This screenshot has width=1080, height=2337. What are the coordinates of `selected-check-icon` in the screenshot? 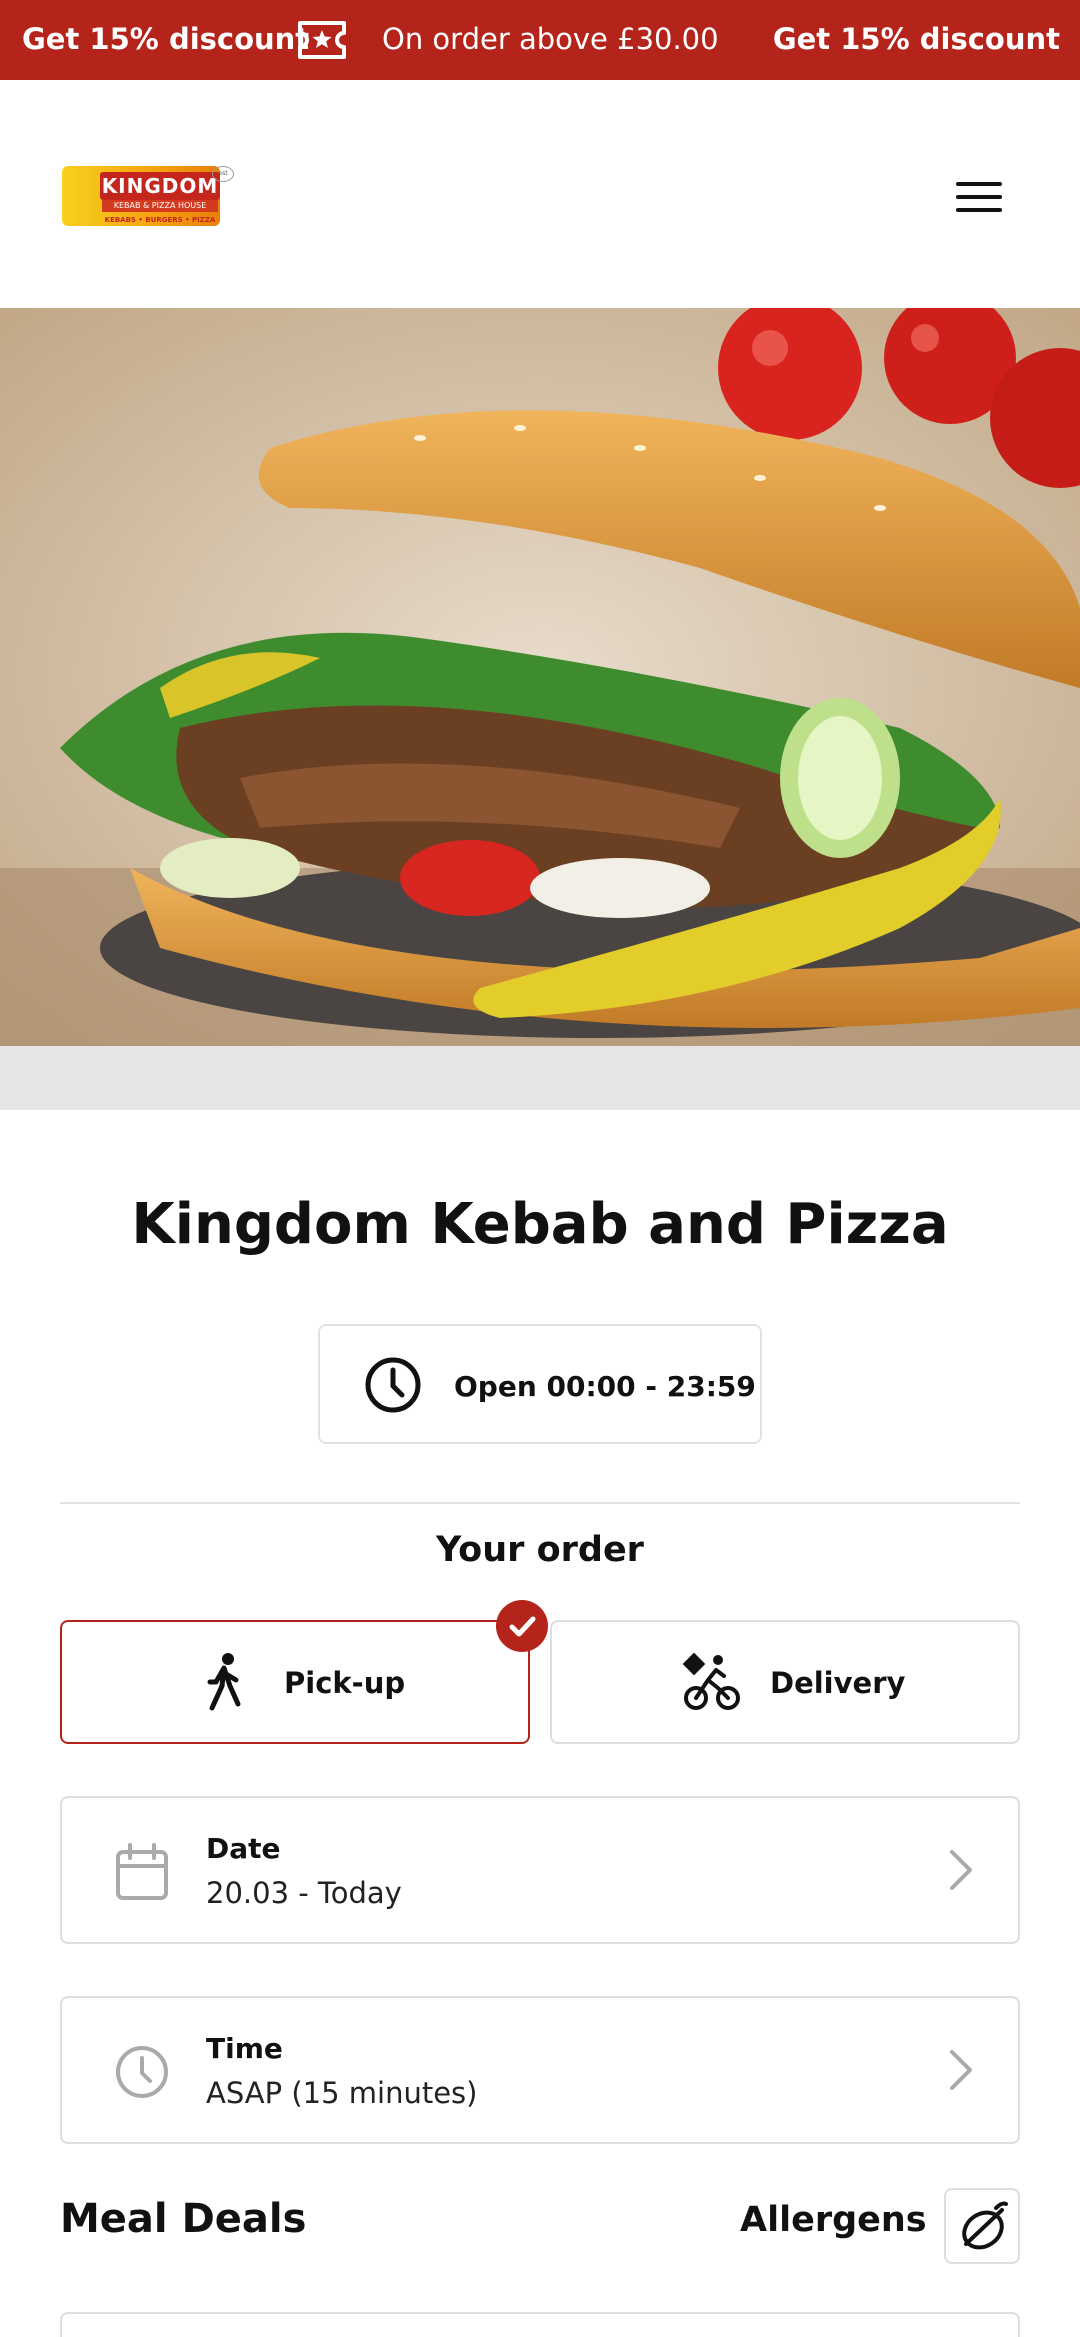 It's located at (522, 1626).